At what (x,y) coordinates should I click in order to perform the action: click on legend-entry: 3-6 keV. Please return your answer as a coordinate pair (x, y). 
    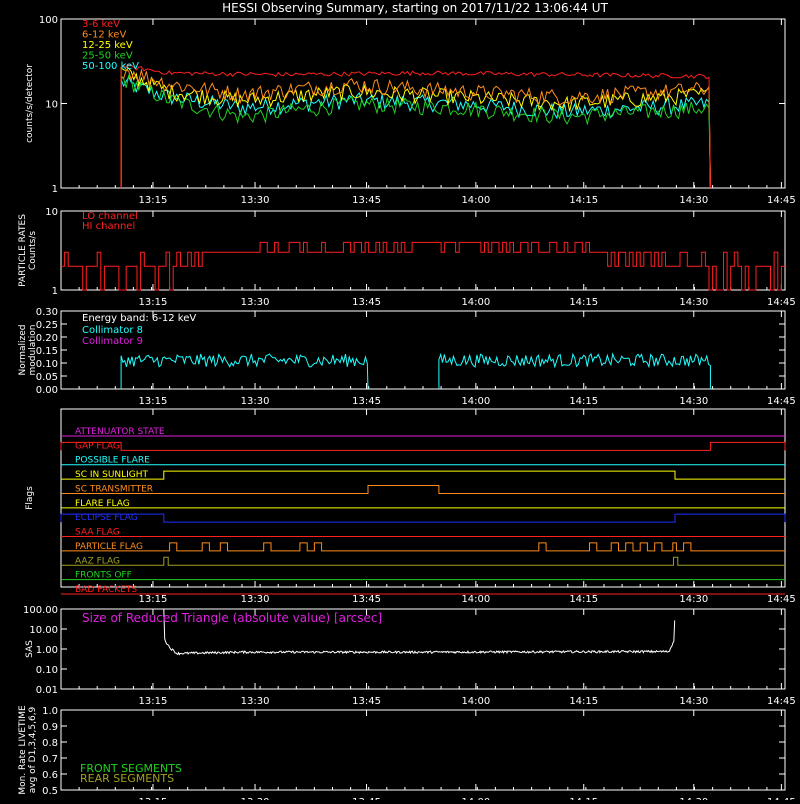
    Looking at the image, I should click on (101, 24).